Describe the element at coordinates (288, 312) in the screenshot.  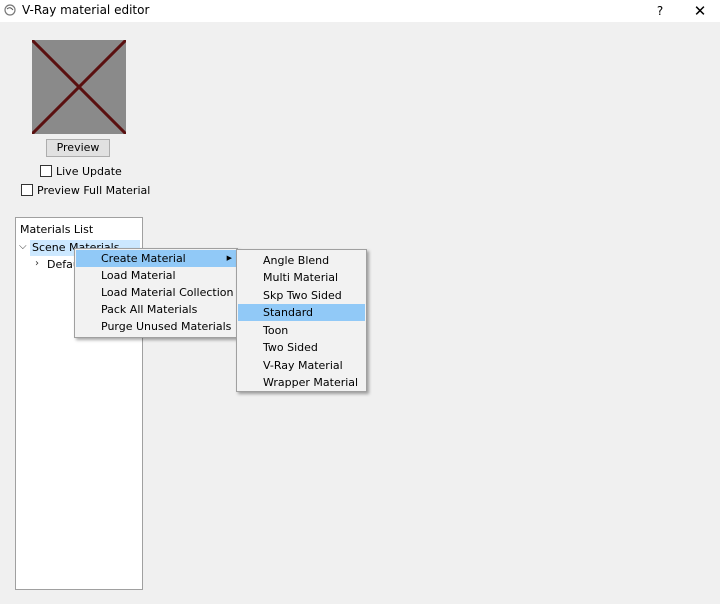
I see `submenu-item-label: Standard` at that location.